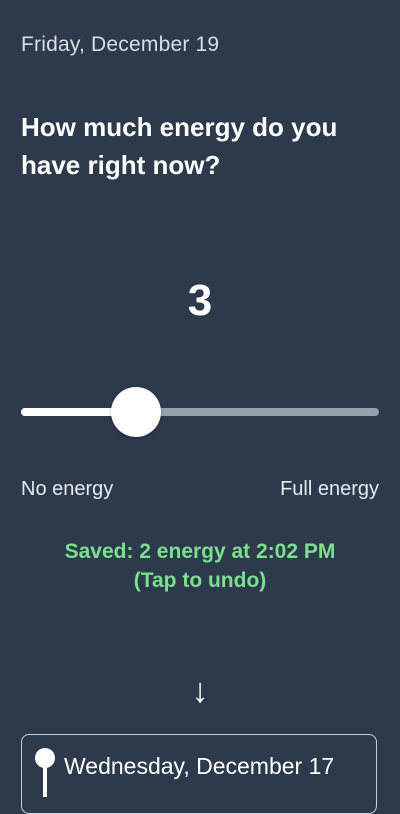  What do you see at coordinates (199, 766) in the screenshot?
I see `history-entry-date: Wednesday, December 17` at bounding box center [199, 766].